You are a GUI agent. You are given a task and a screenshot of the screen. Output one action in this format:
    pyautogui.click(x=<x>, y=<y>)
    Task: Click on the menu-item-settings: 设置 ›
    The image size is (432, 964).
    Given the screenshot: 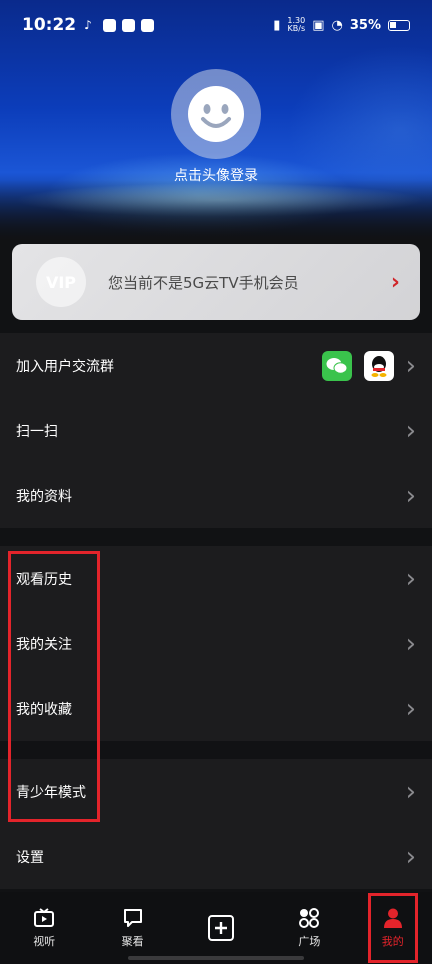 What is the action you would take?
    pyautogui.click(x=216, y=856)
    